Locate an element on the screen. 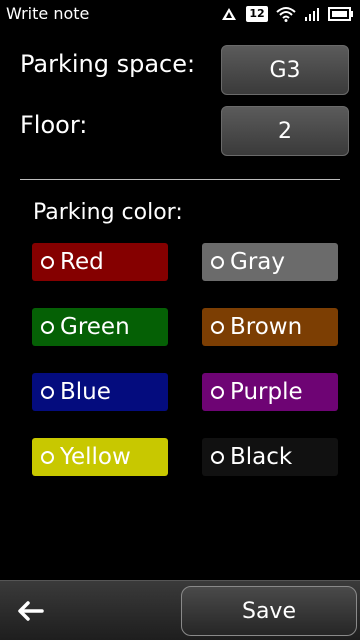 Image resolution: width=360 pixels, height=640 pixels. parking-space-label: Parking space: is located at coordinates (108, 64).